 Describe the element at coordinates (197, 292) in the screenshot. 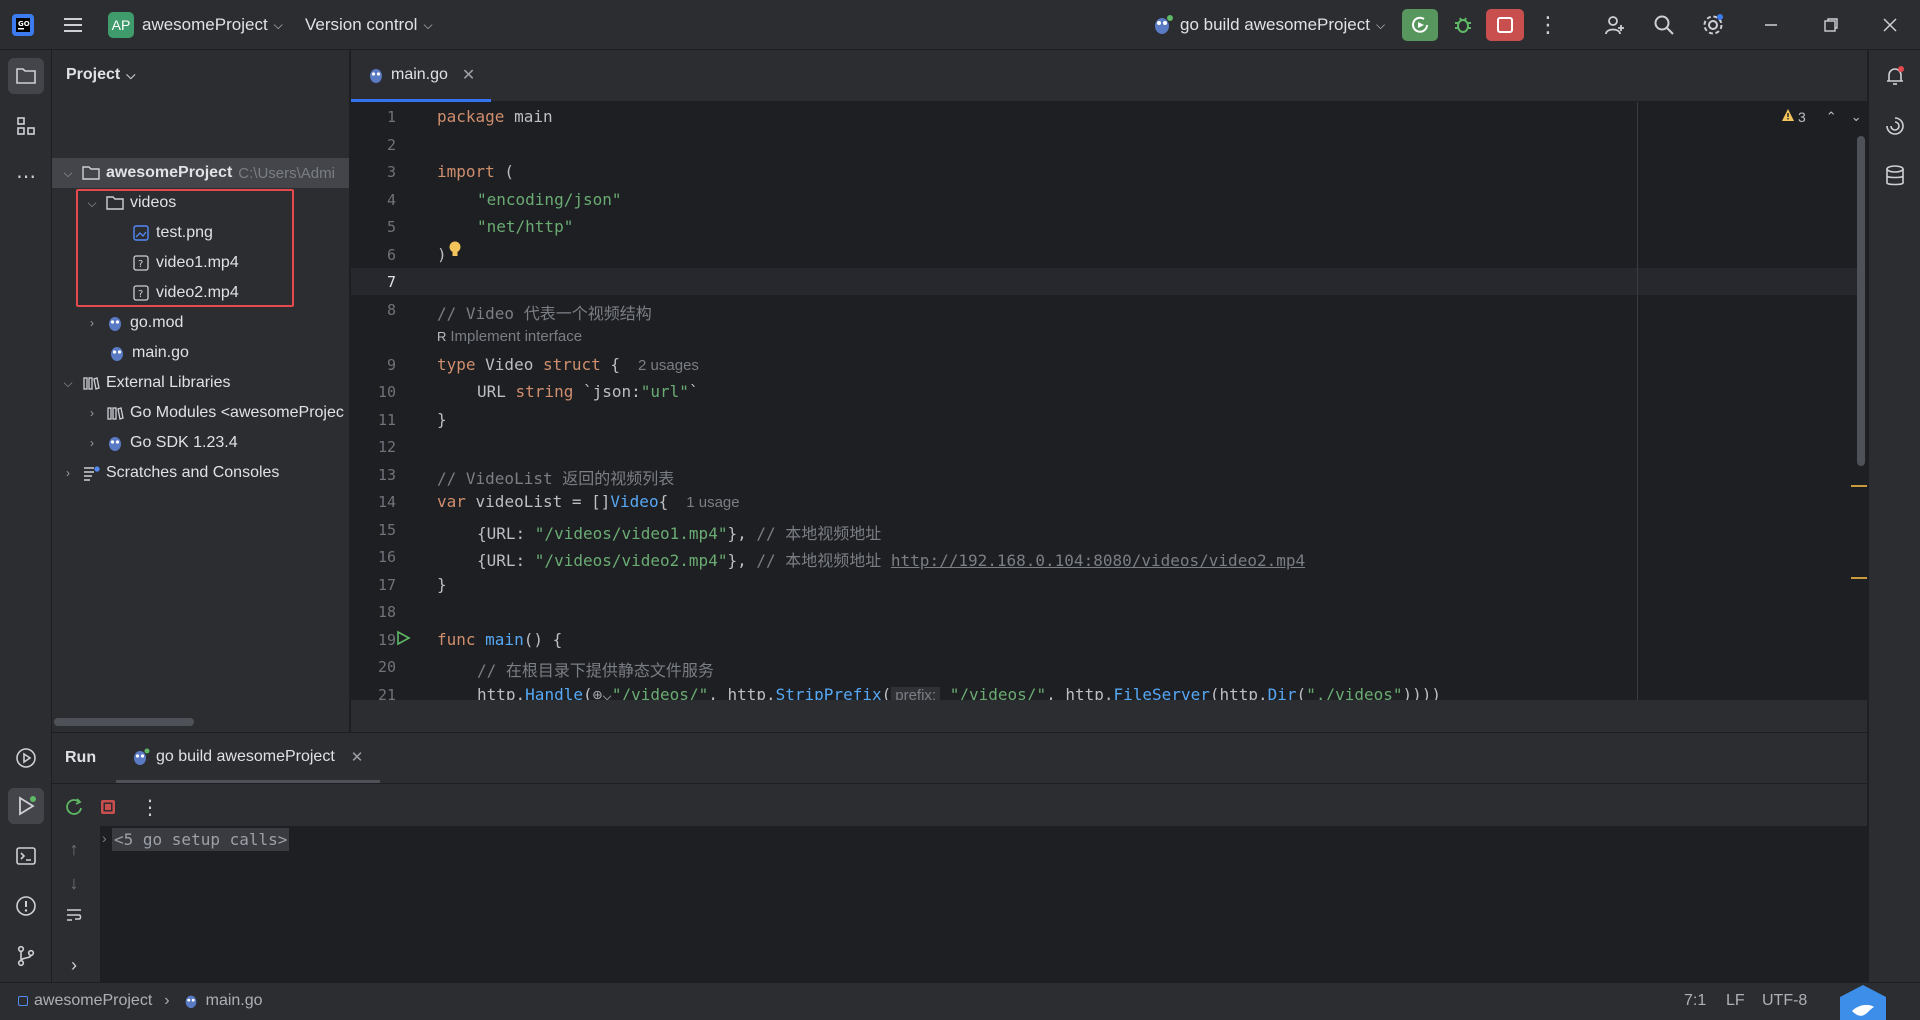

I see `tree-item-label: video2.mp4` at that location.